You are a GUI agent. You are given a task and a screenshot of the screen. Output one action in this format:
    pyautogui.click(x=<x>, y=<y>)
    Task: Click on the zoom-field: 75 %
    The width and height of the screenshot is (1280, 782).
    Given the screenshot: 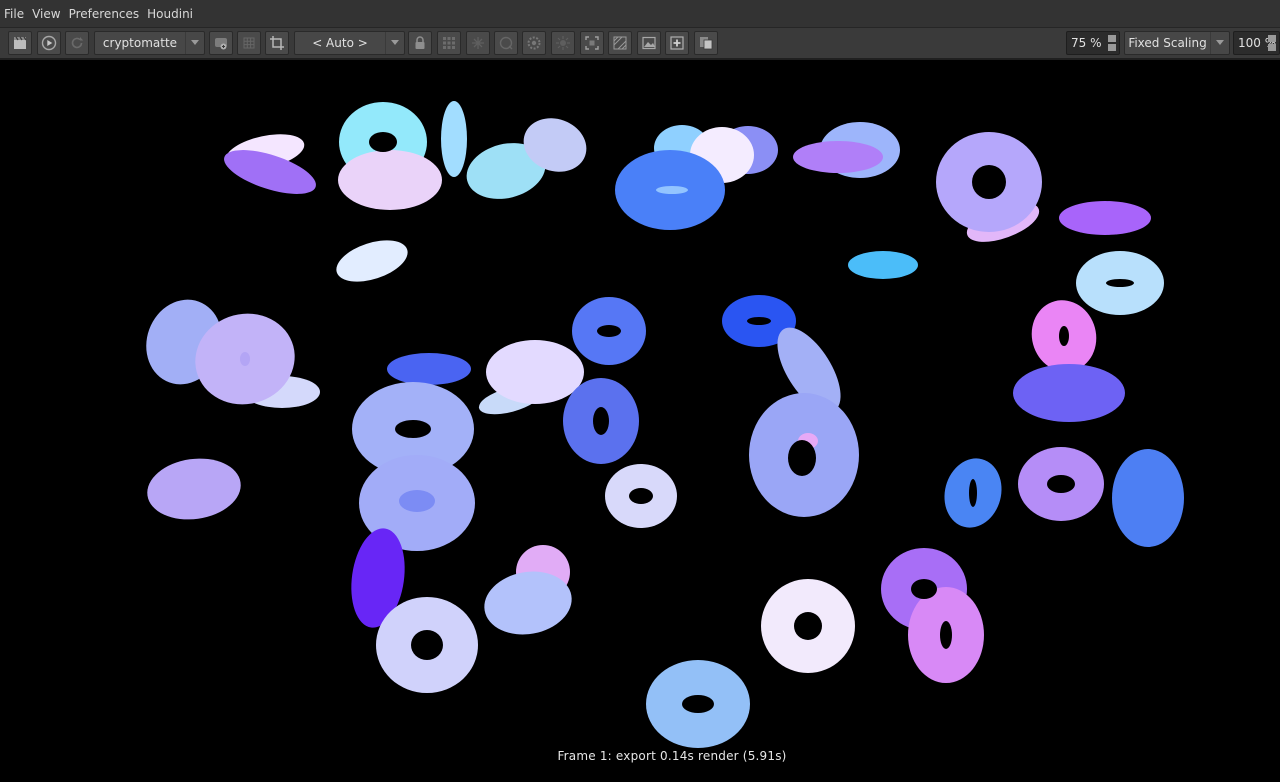 What is the action you would take?
    pyautogui.click(x=1093, y=43)
    